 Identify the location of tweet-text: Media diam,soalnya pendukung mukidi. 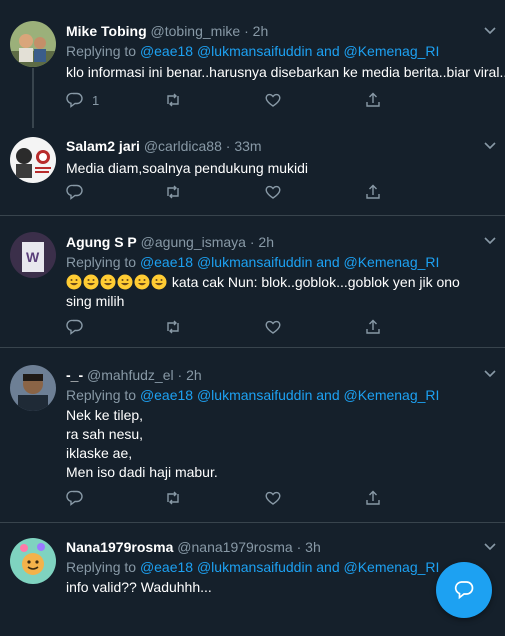
(280, 168).